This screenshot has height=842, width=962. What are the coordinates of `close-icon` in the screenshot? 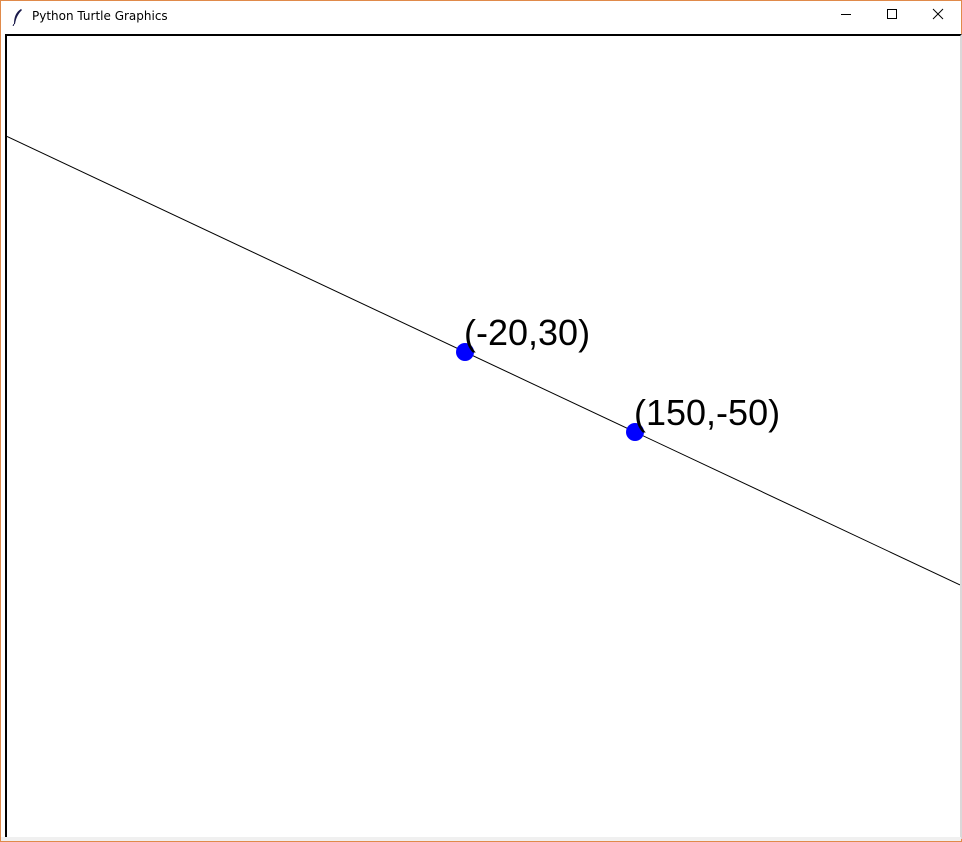 It's located at (938, 16).